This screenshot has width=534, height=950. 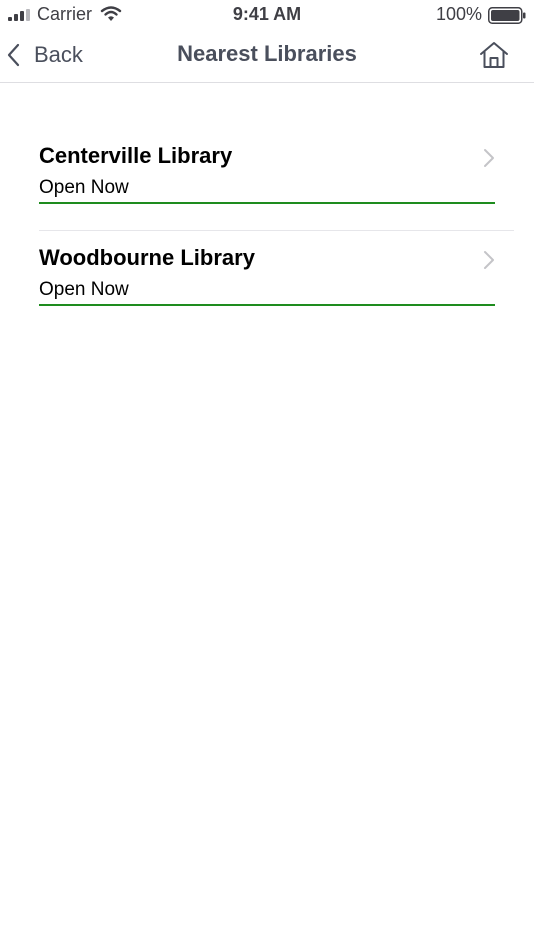 I want to click on battery-percentage: 100%, so click(x=458, y=14).